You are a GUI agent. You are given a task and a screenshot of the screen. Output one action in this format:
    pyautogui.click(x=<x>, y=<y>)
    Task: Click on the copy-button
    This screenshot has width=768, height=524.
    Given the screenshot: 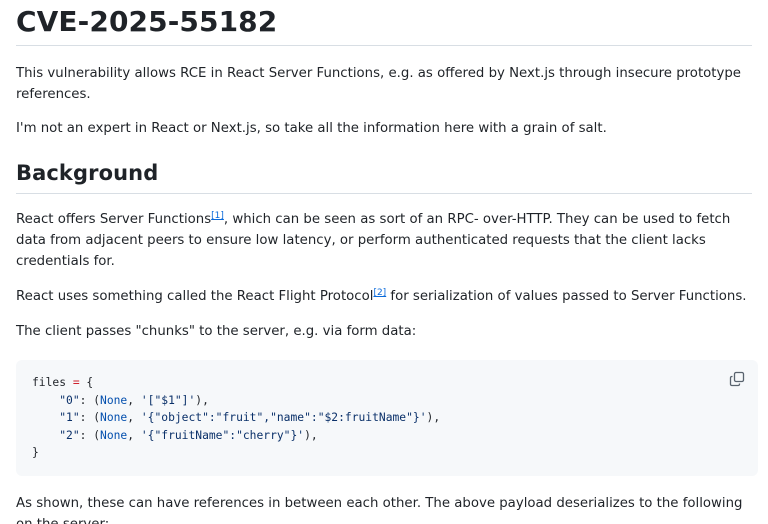 What is the action you would take?
    pyautogui.click(x=737, y=379)
    